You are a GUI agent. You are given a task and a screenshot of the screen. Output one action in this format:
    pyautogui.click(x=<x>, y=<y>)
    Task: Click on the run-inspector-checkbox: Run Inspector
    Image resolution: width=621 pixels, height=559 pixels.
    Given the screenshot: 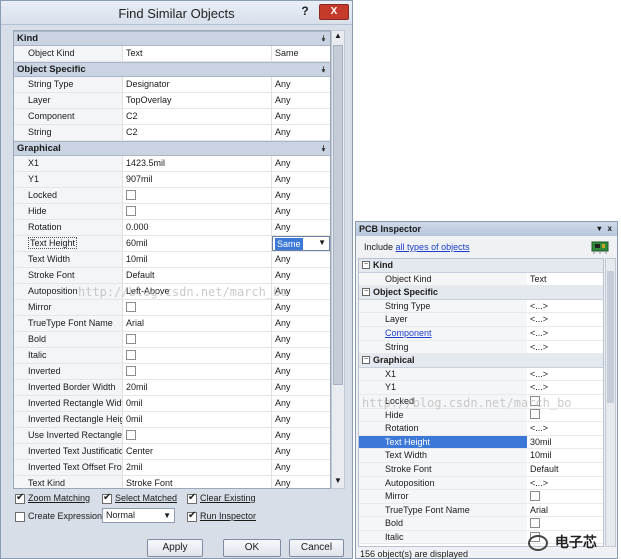 What is the action you would take?
    pyautogui.click(x=221, y=516)
    